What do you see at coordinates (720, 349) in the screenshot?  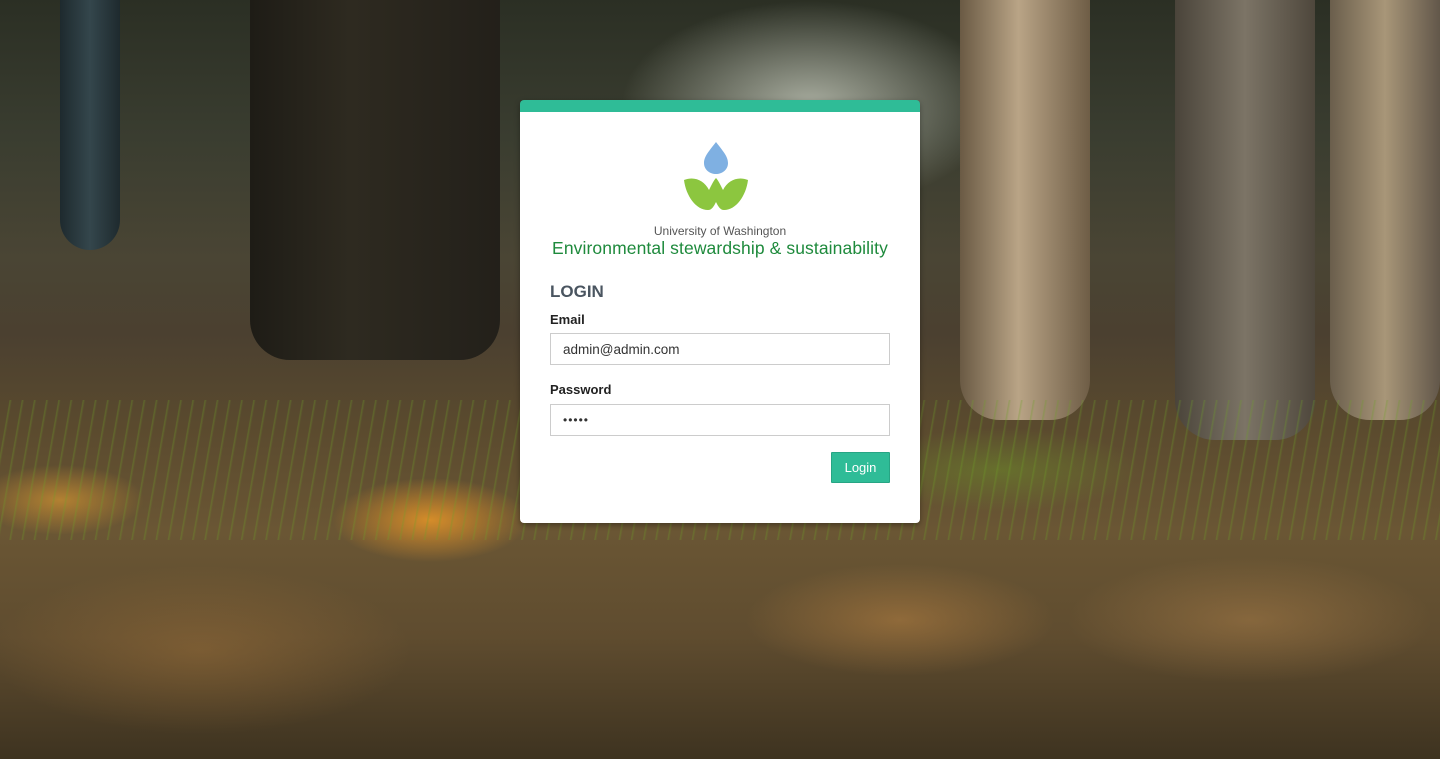 I see `email-field: admin@admin.com` at bounding box center [720, 349].